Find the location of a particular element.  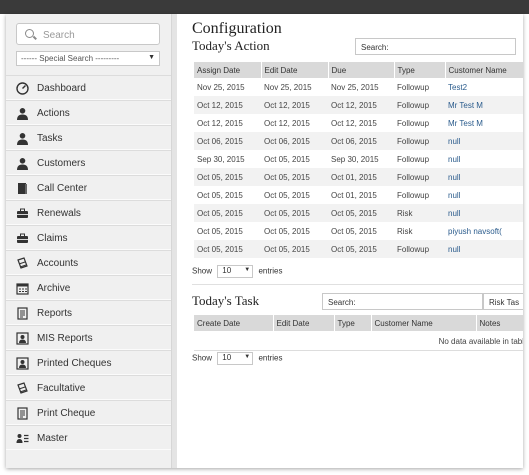

sidebar-item-label: Archive is located at coordinates (54, 288).